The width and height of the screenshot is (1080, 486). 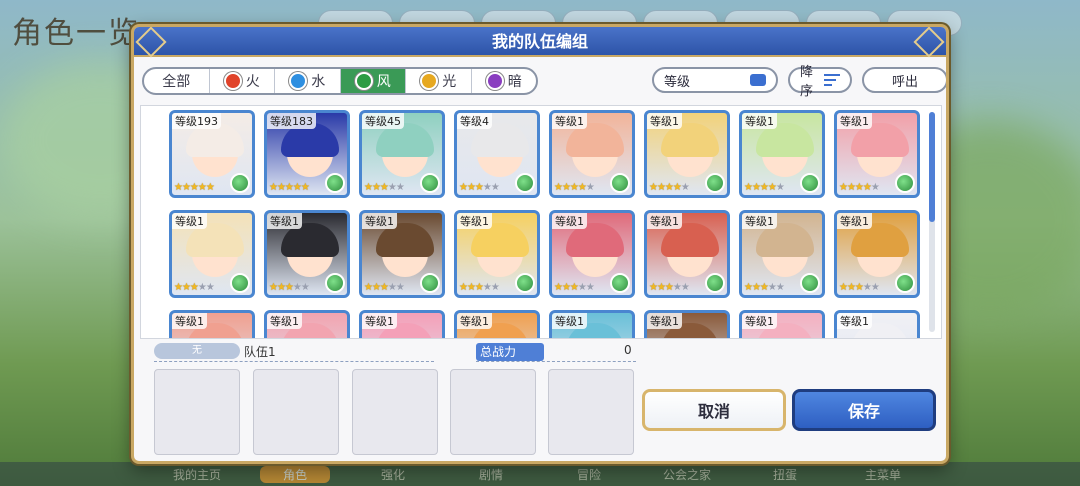 What do you see at coordinates (76, 33) in the screenshot?
I see `page-title: 角色一览` at bounding box center [76, 33].